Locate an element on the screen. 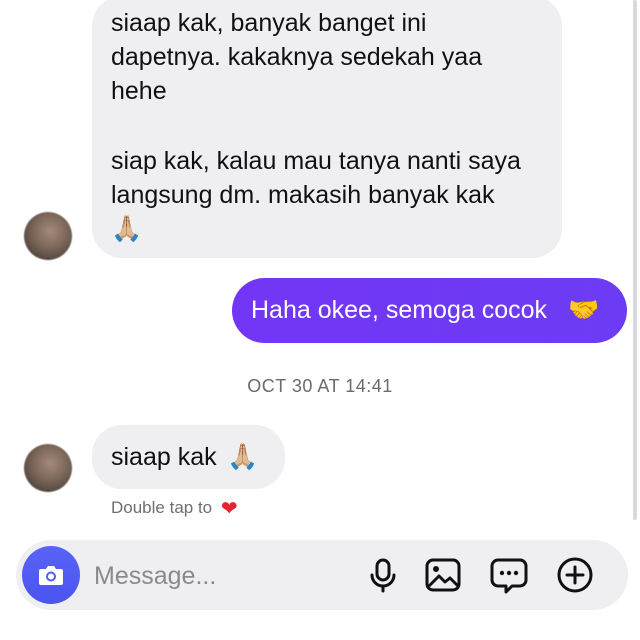 The height and width of the screenshot is (640, 640). scrollbar is located at coordinates (635, 260).